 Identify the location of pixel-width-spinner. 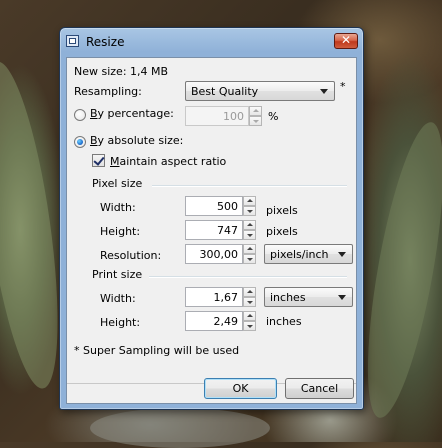
(249, 206).